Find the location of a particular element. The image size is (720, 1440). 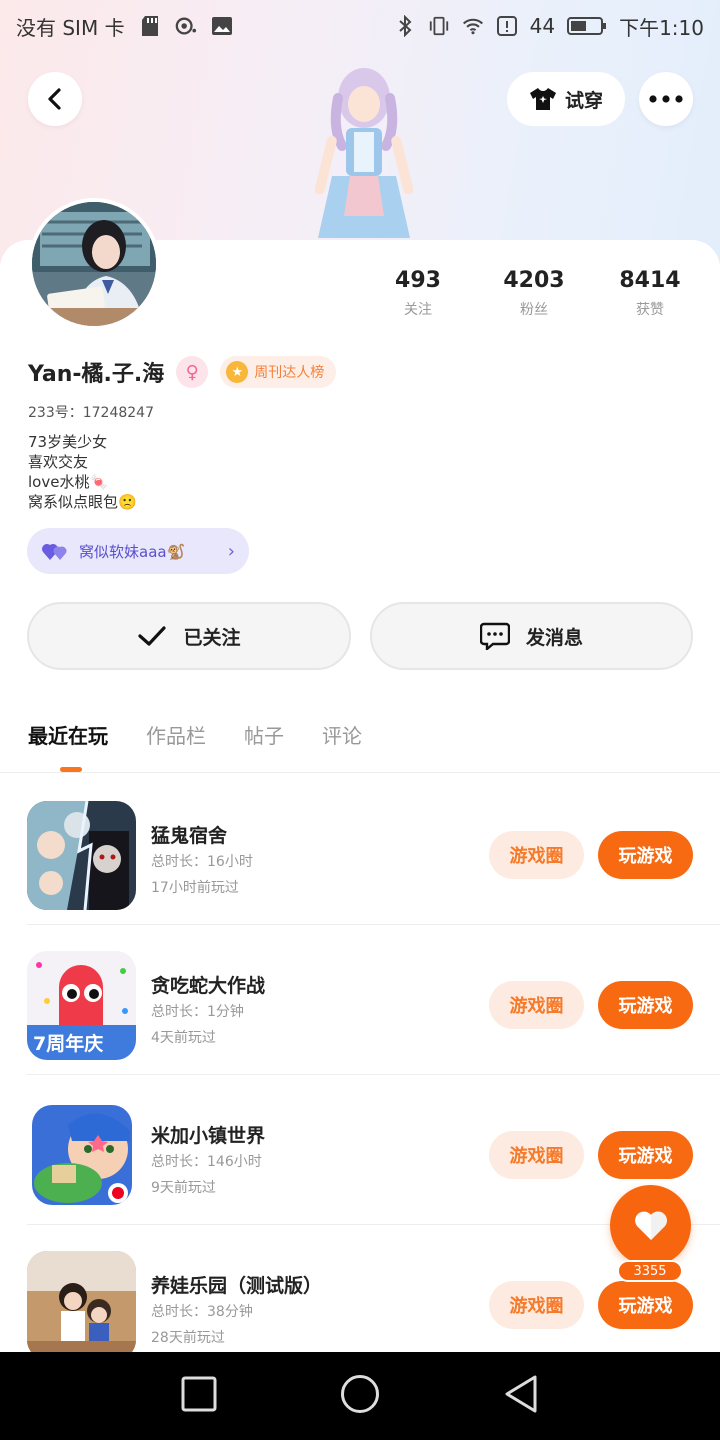

stat-label: 粉丝 is located at coordinates (534, 310).